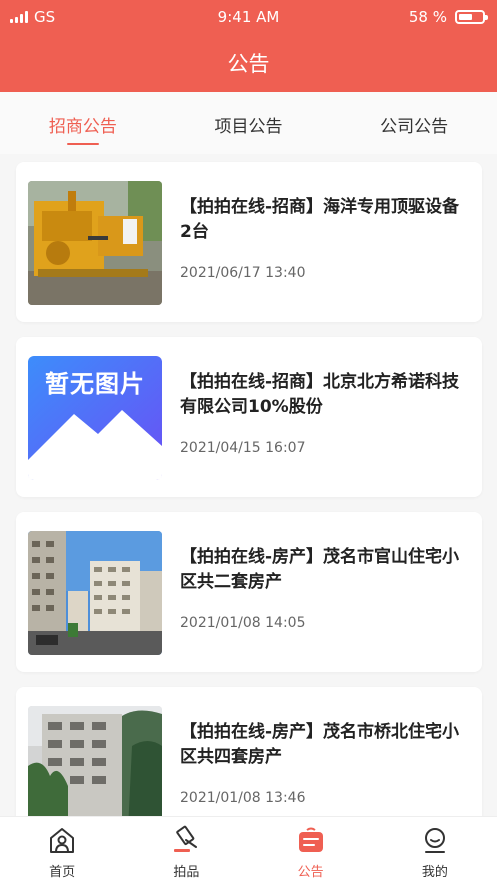 The height and width of the screenshot is (884, 497). Describe the element at coordinates (95, 384) in the screenshot. I see `placeholder-text: 暂无图片` at that location.